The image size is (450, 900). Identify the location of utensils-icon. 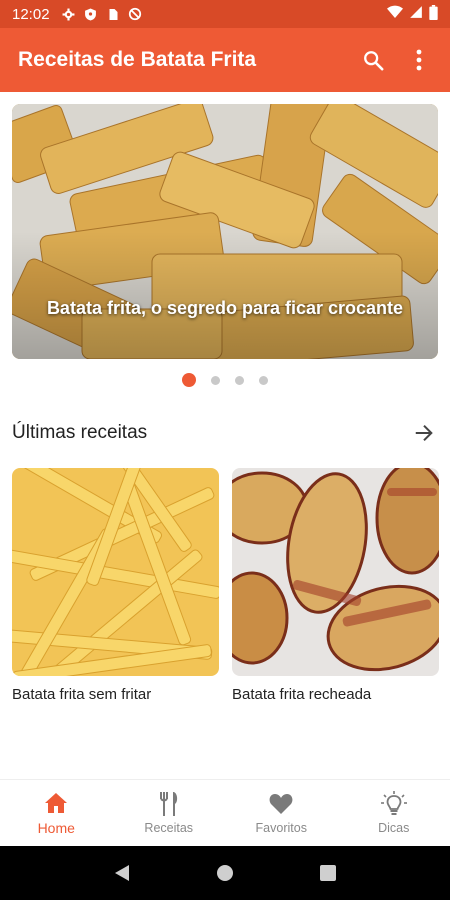
(169, 804).